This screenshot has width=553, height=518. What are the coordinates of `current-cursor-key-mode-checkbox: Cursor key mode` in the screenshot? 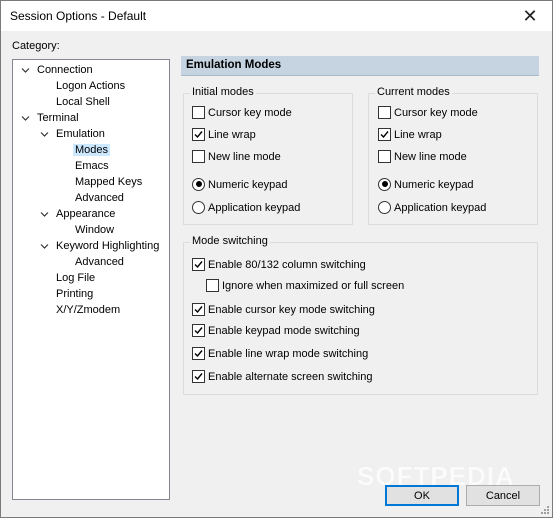 It's located at (428, 113).